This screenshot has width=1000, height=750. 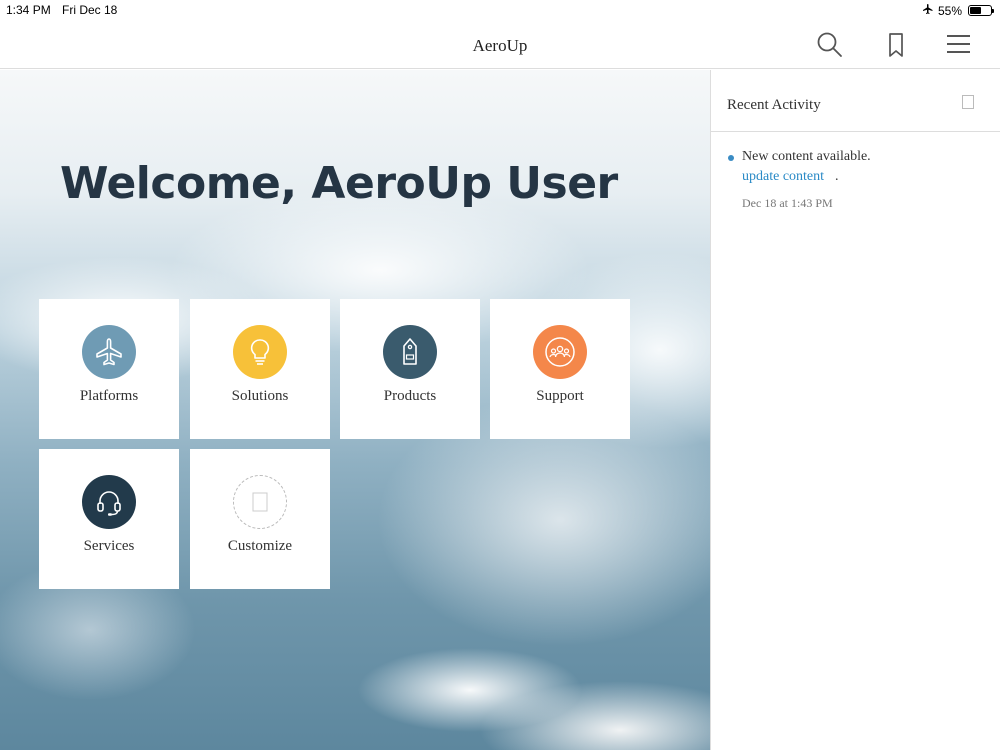 I want to click on tile-label: Solutions, so click(x=260, y=396).